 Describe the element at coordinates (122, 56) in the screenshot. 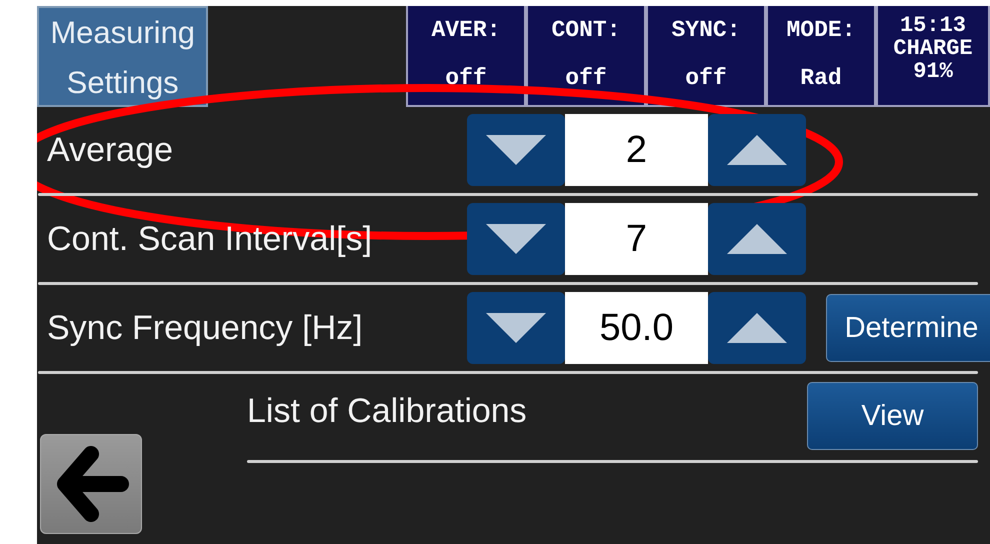

I see `menu-button: Measuring Settings` at that location.